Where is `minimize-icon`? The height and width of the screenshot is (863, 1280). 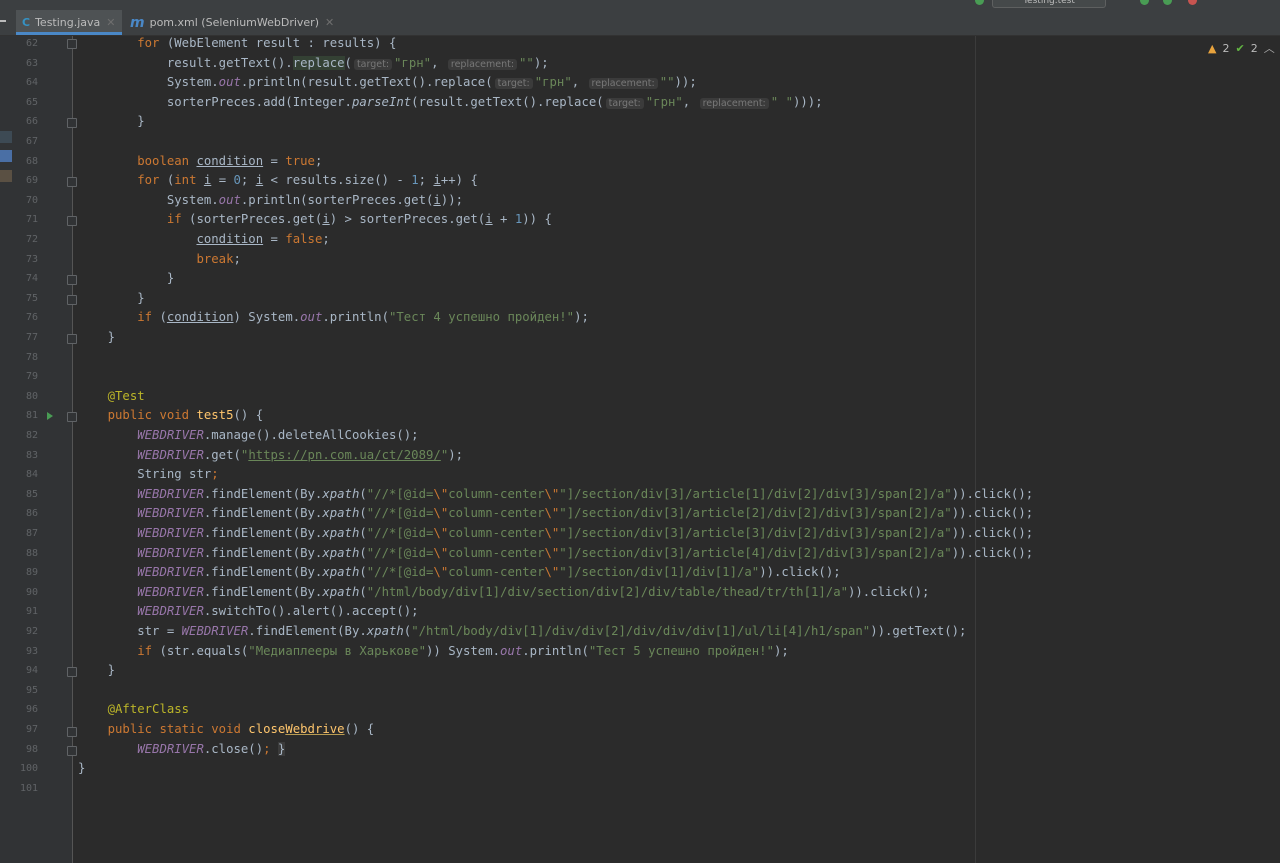 minimize-icon is located at coordinates (3, 21).